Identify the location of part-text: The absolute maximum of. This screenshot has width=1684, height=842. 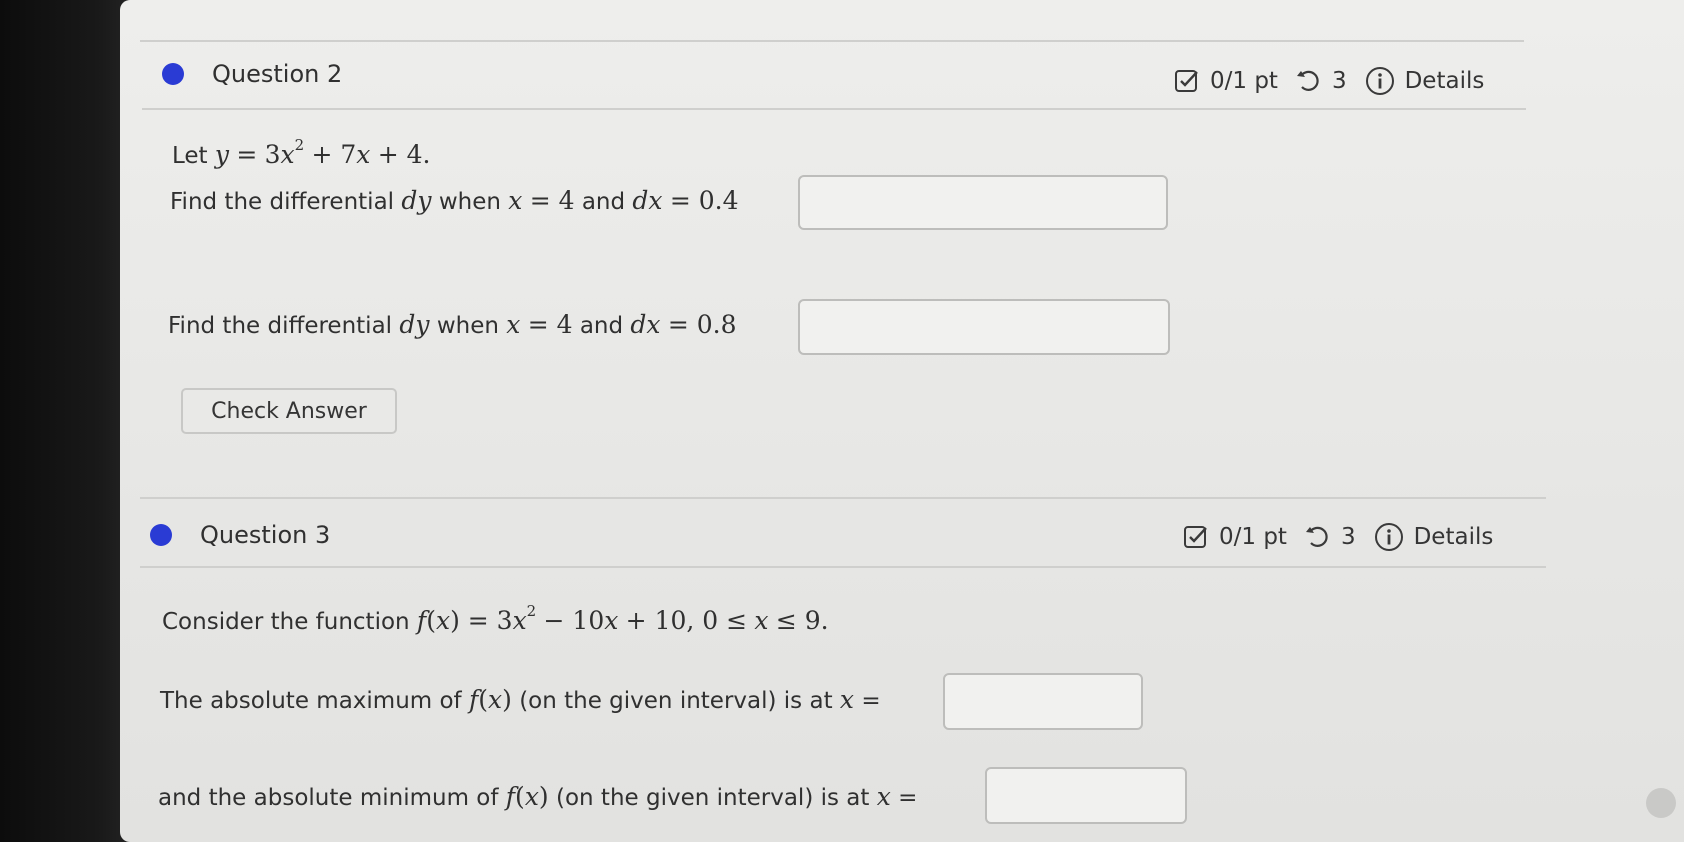
(311, 701).